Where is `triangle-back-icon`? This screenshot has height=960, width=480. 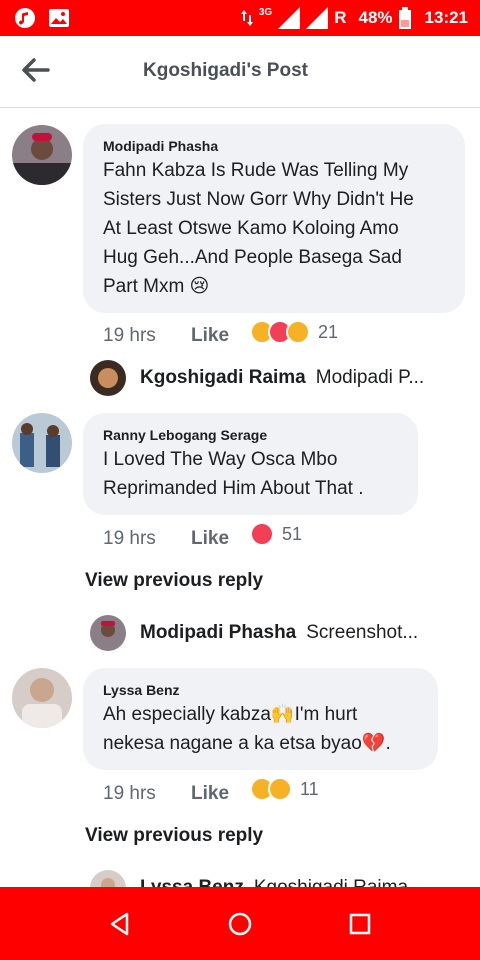
triangle-back-icon is located at coordinates (120, 924).